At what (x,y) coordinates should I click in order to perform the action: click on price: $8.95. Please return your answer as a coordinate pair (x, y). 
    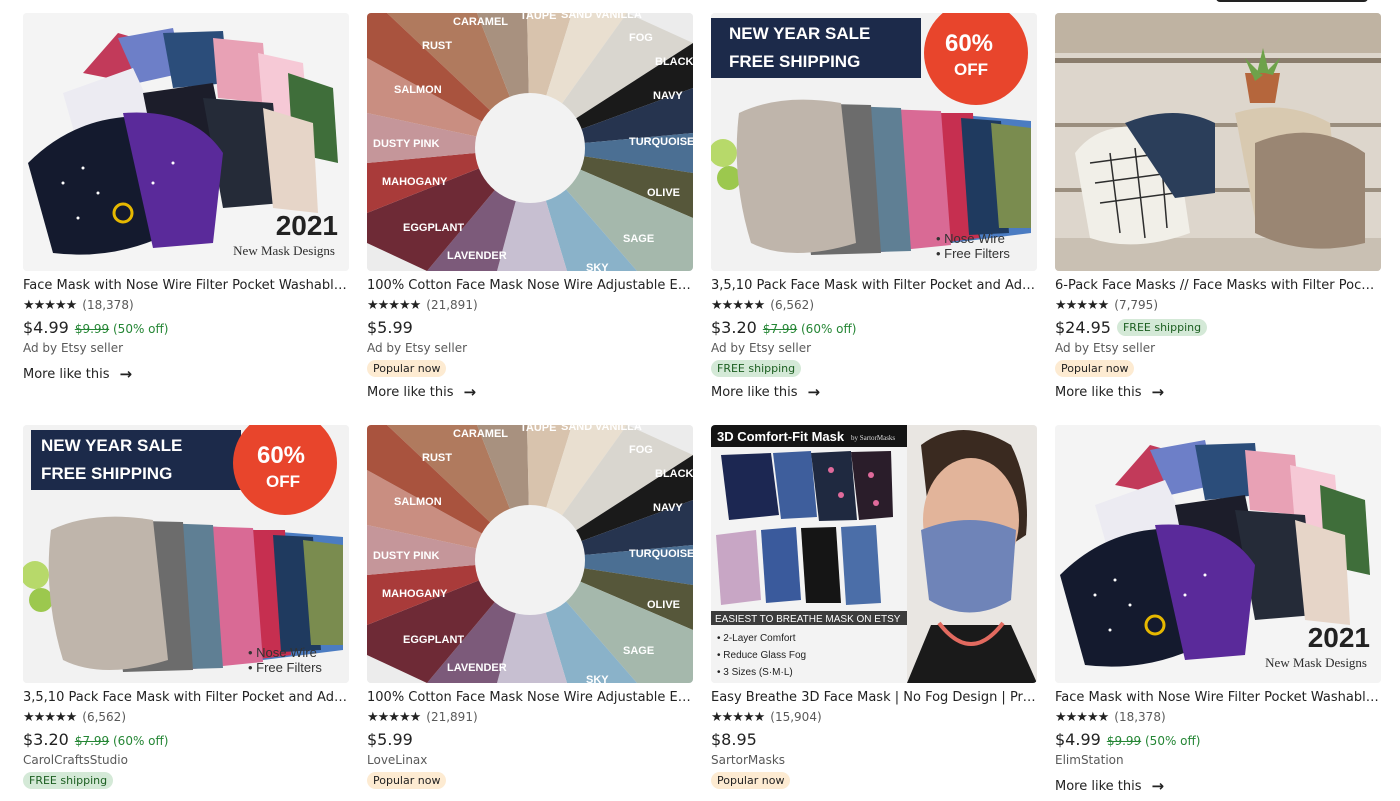
    Looking at the image, I should click on (734, 739).